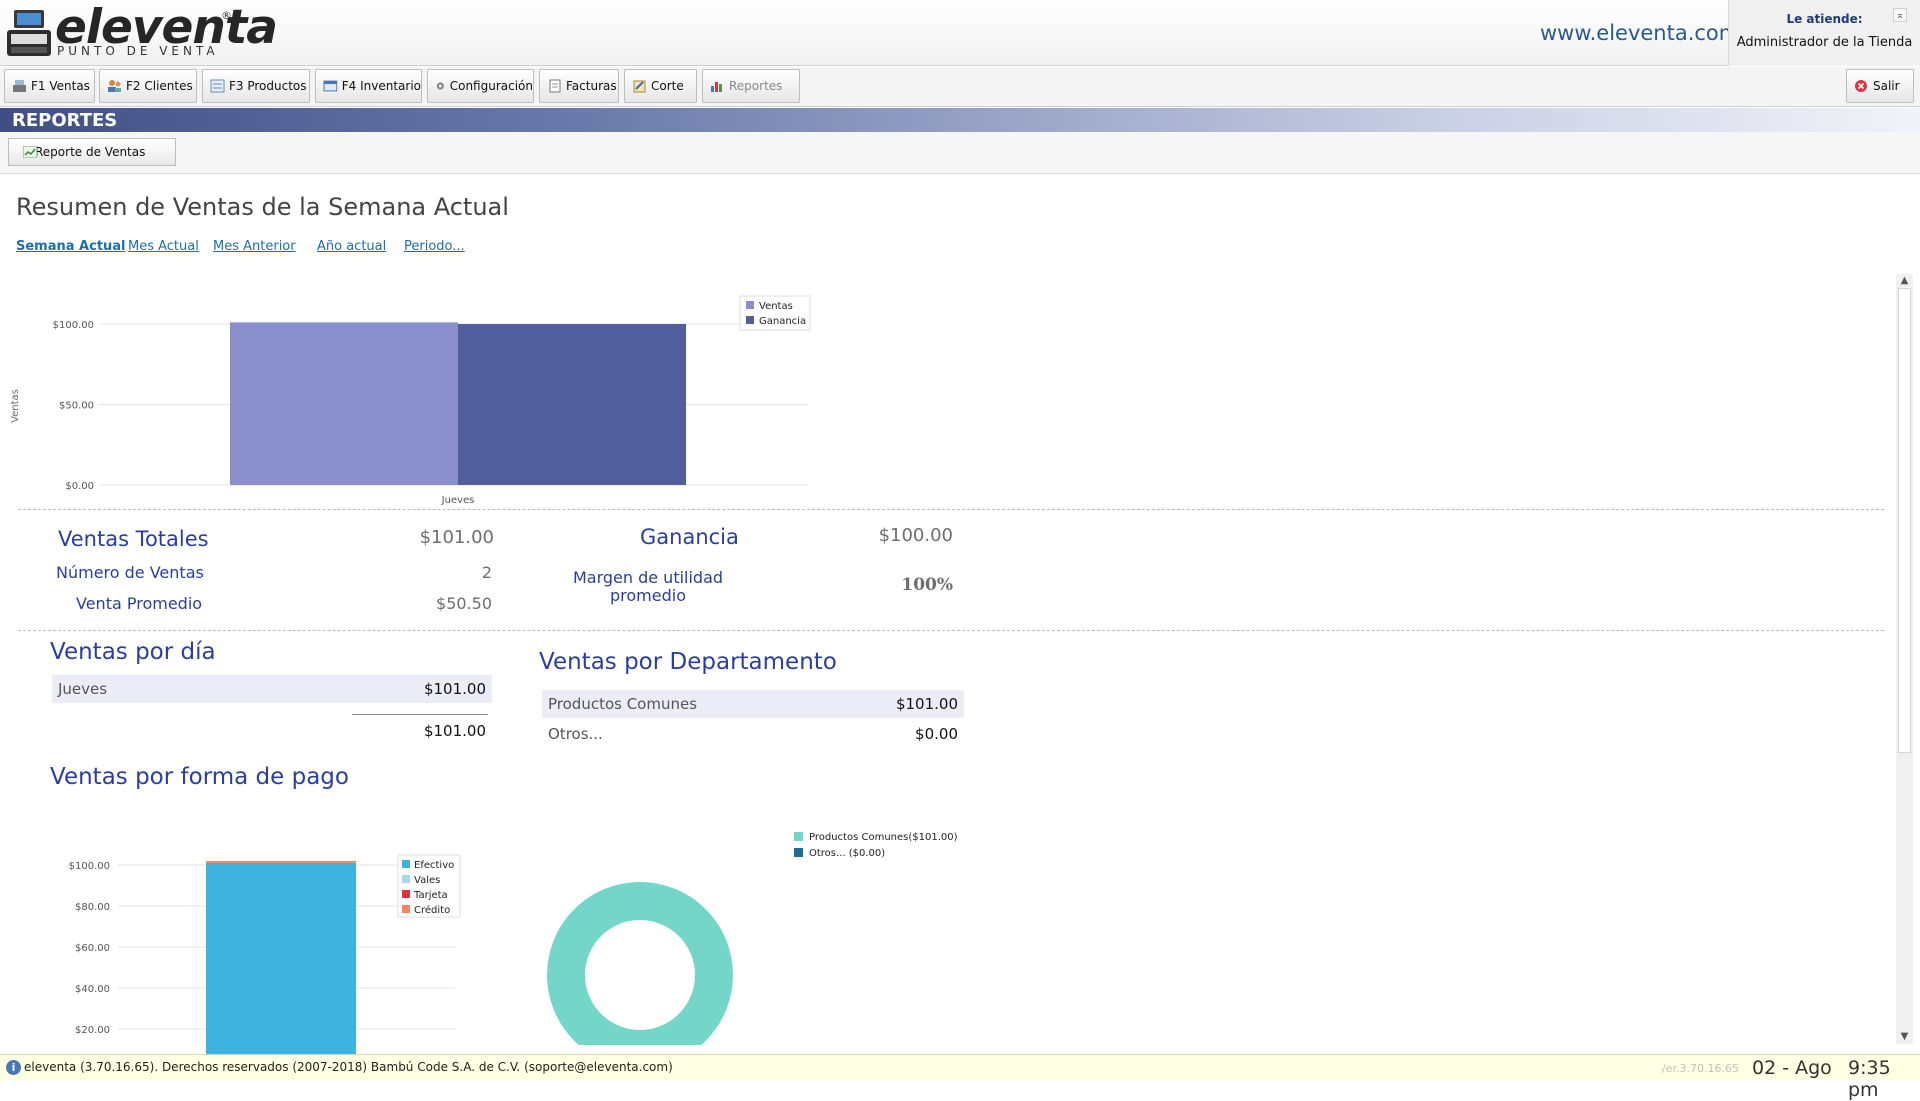  I want to click on inventario-button: F4 Inventario, so click(368, 86).